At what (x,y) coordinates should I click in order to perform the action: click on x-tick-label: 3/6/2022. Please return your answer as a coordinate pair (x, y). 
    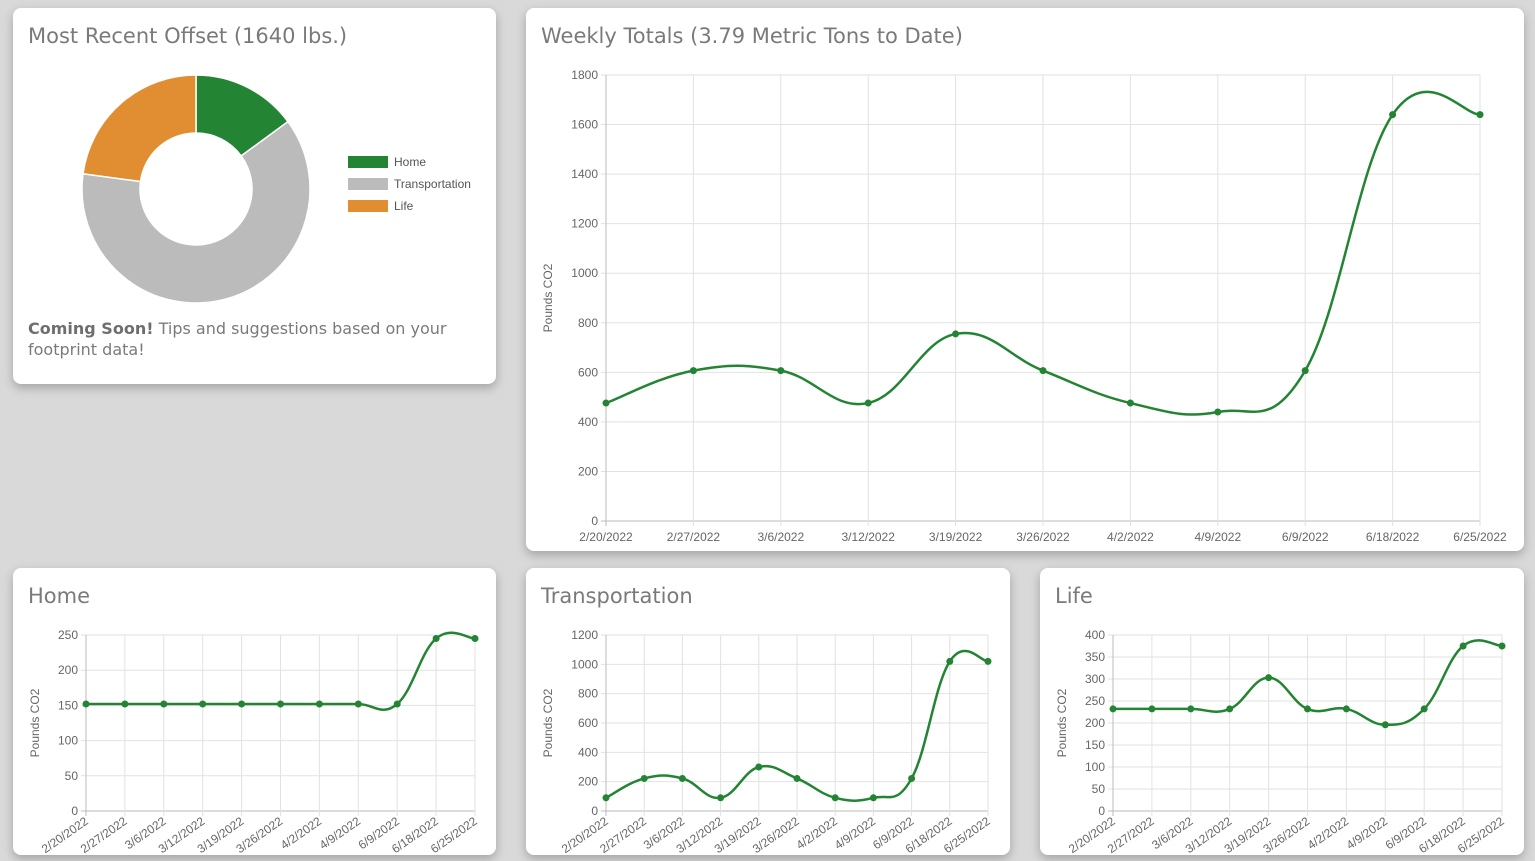
    Looking at the image, I should click on (780, 537).